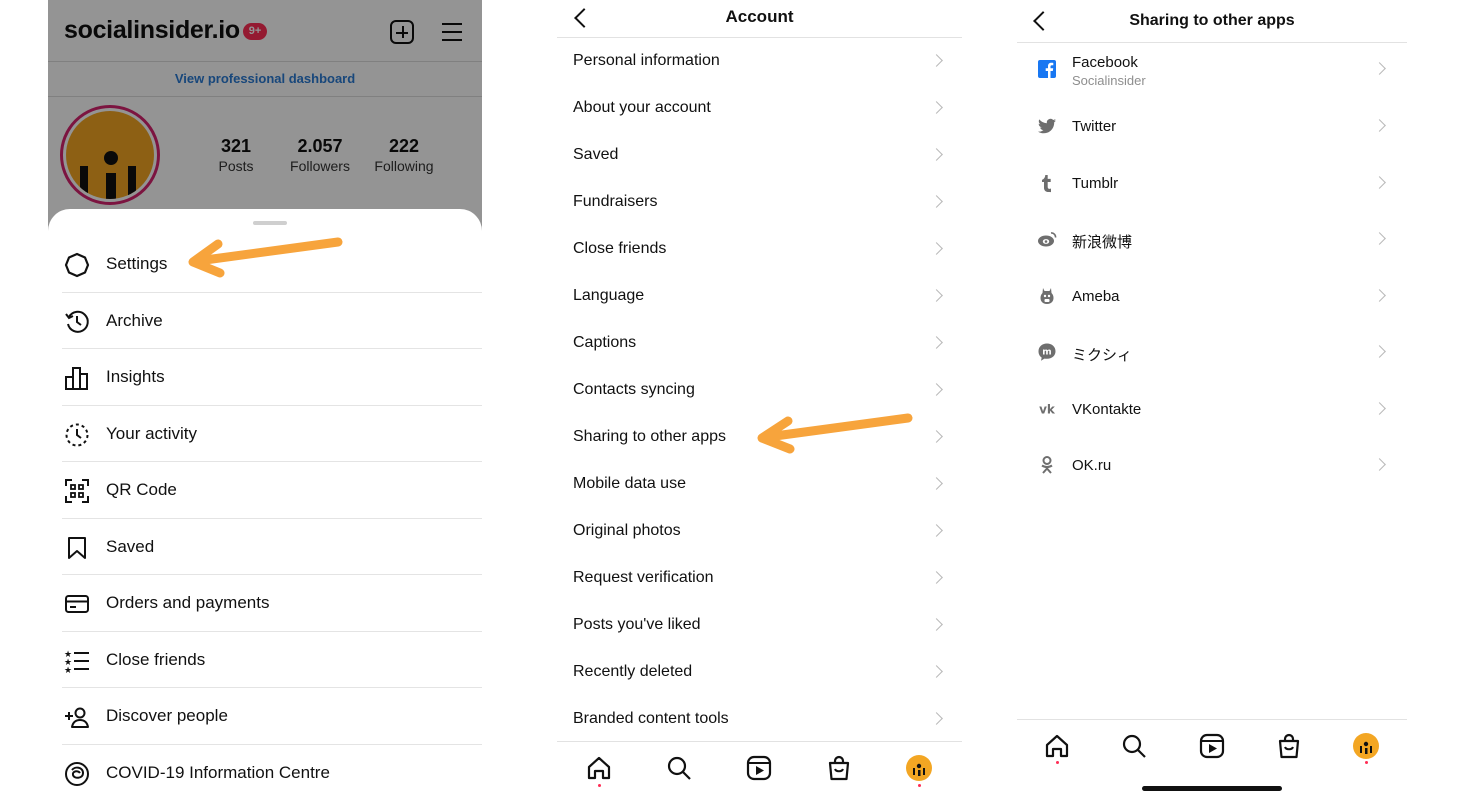 Image resolution: width=1460 pixels, height=800 pixels. I want to click on tumblr-icon, so click(1046, 183).